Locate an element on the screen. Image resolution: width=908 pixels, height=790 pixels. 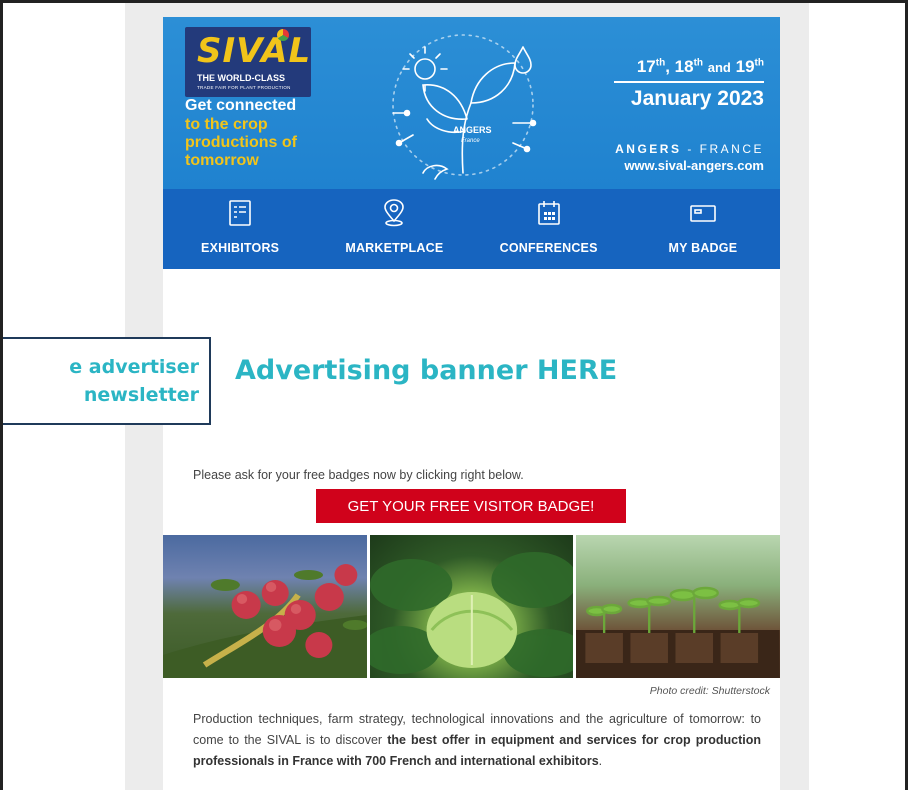
event-dates: 17th, 18th and 19th January 2023 is located at coordinates (689, 84).